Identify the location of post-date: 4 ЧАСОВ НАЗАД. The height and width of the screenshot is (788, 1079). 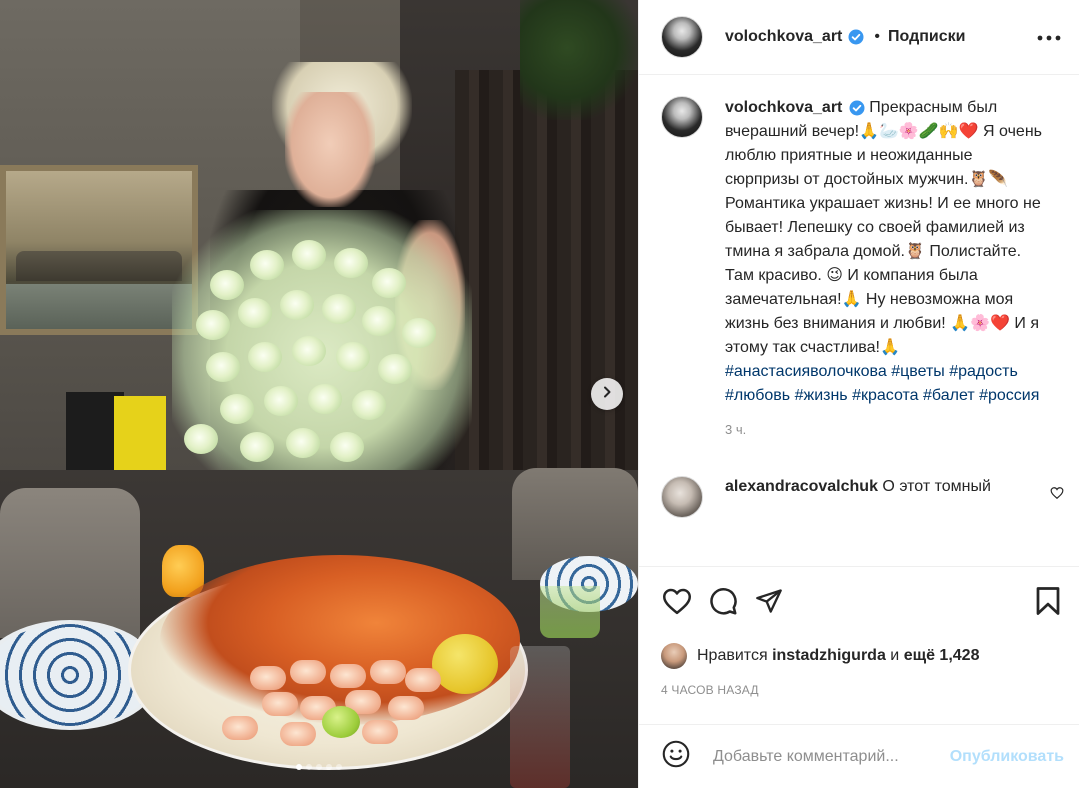
(862, 690).